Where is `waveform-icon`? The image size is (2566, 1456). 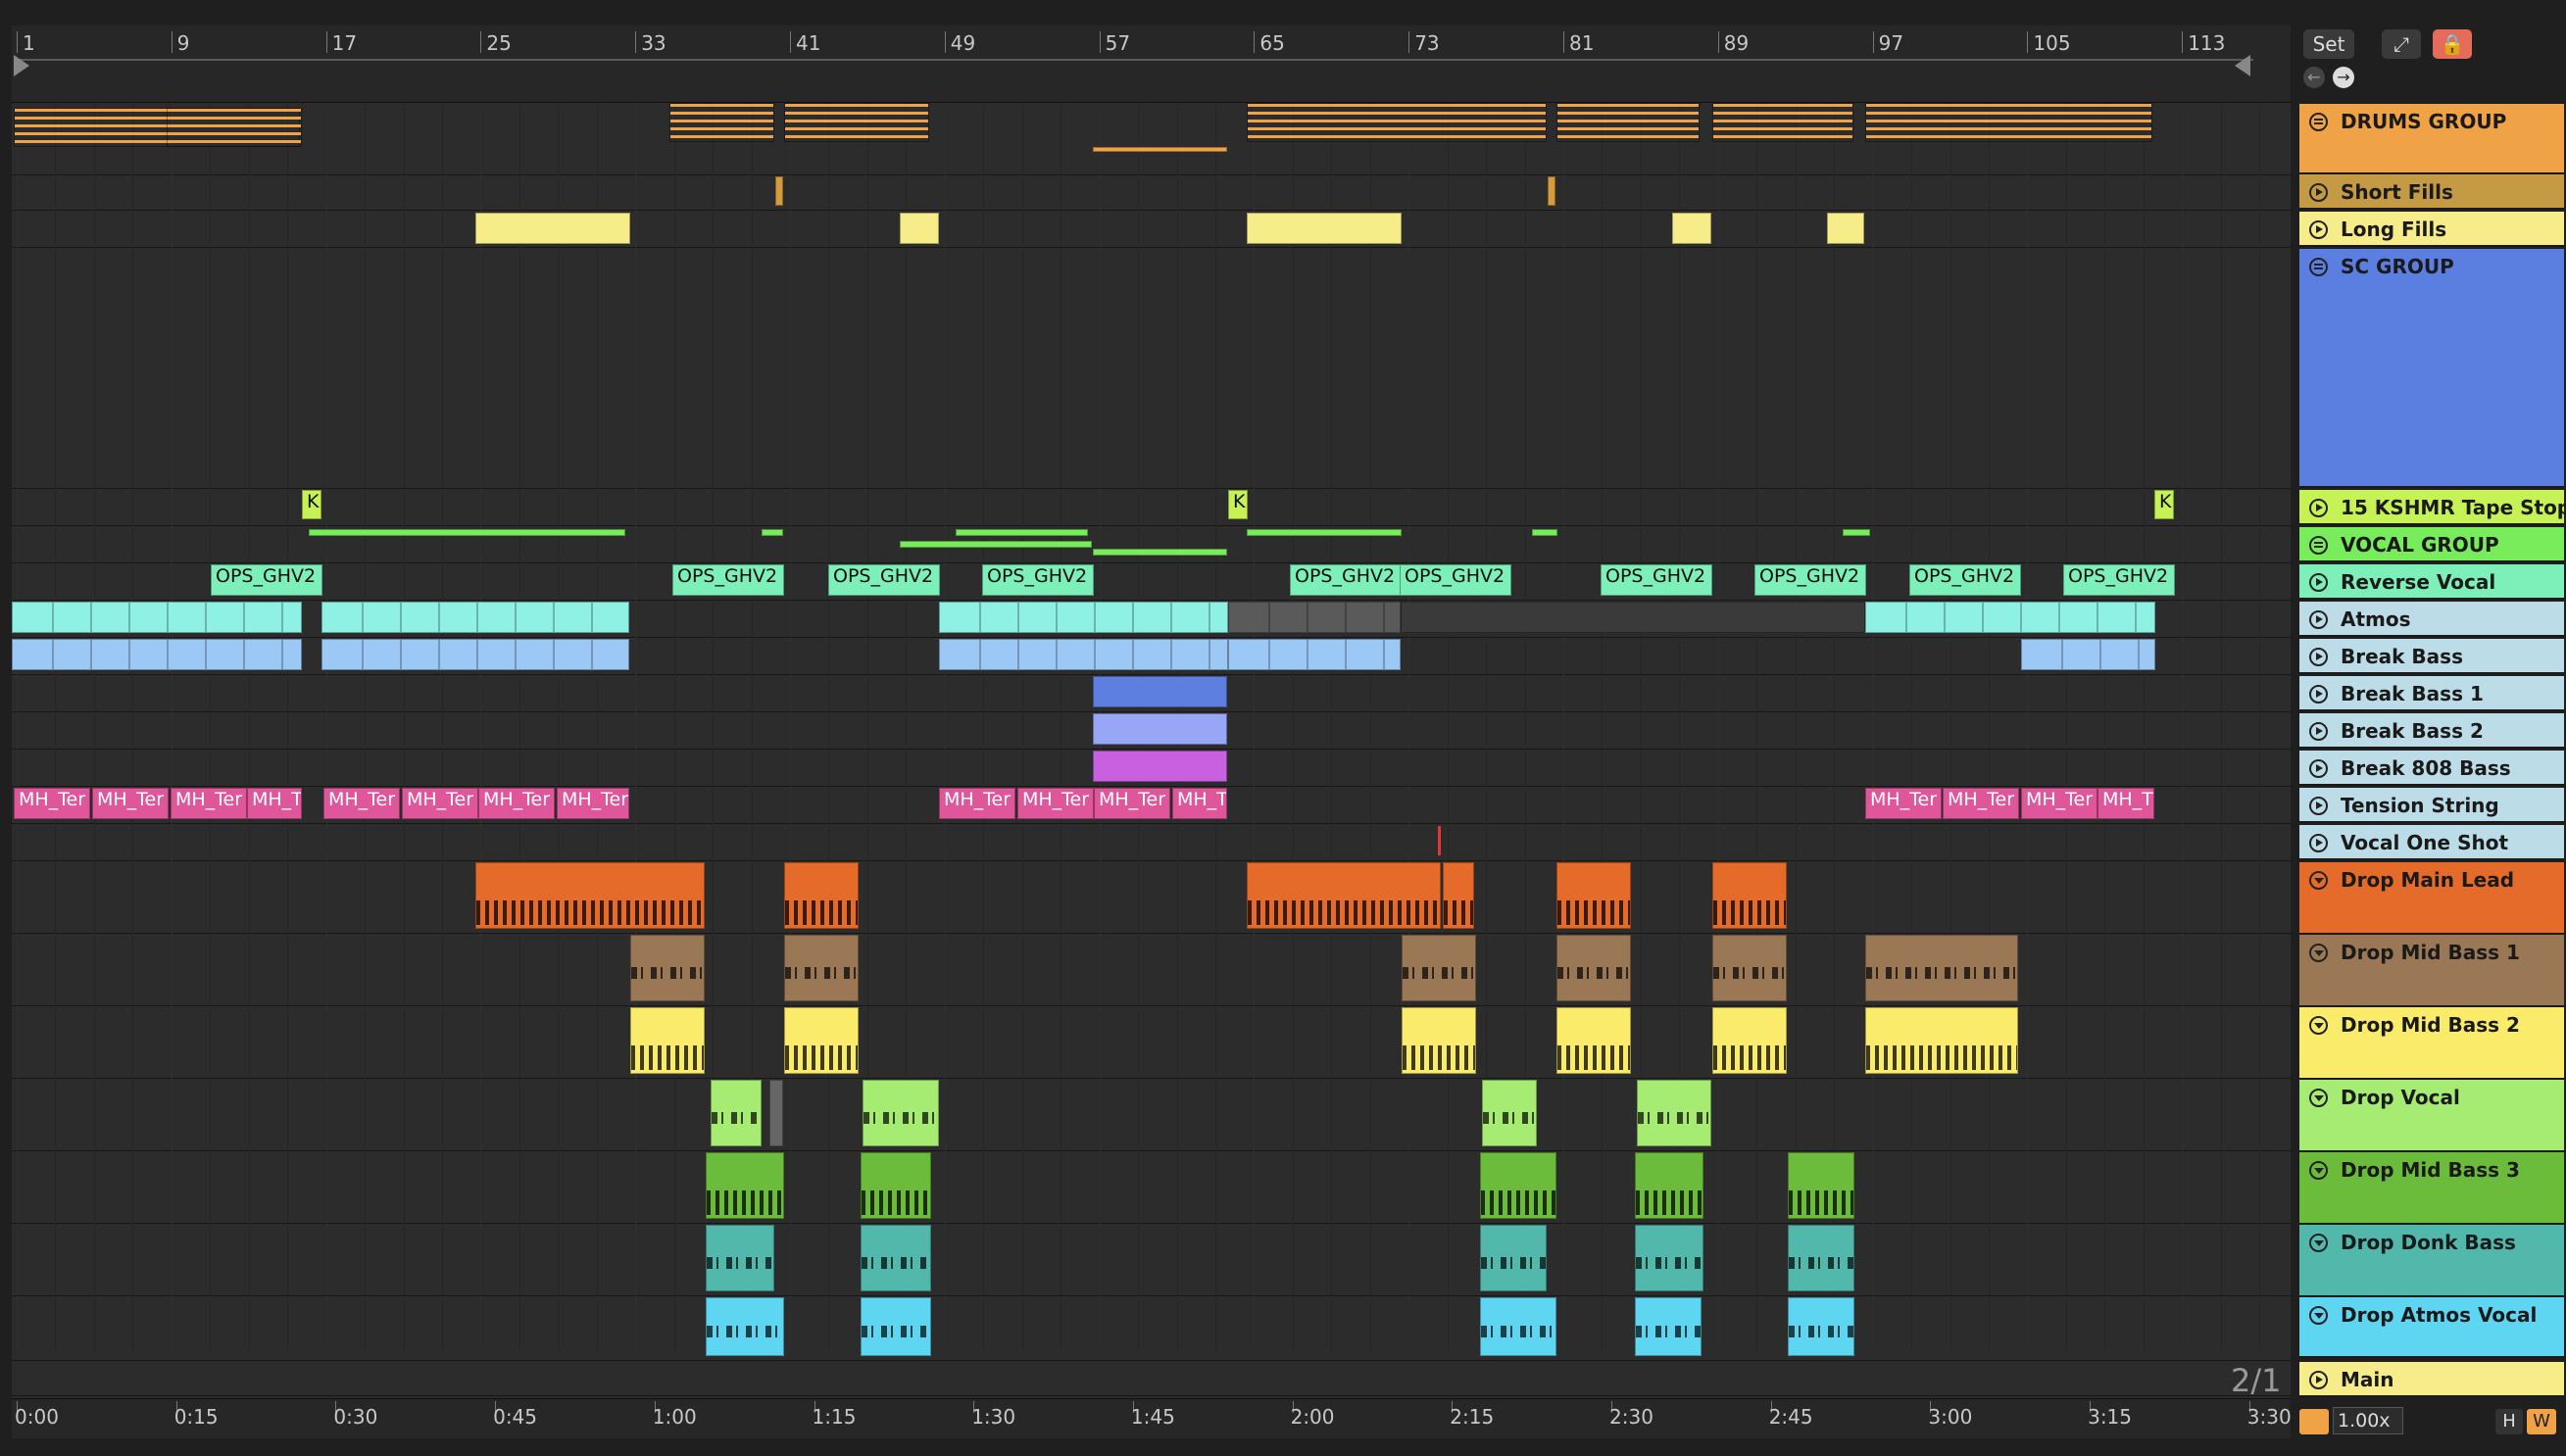 waveform-icon is located at coordinates (2314, 1421).